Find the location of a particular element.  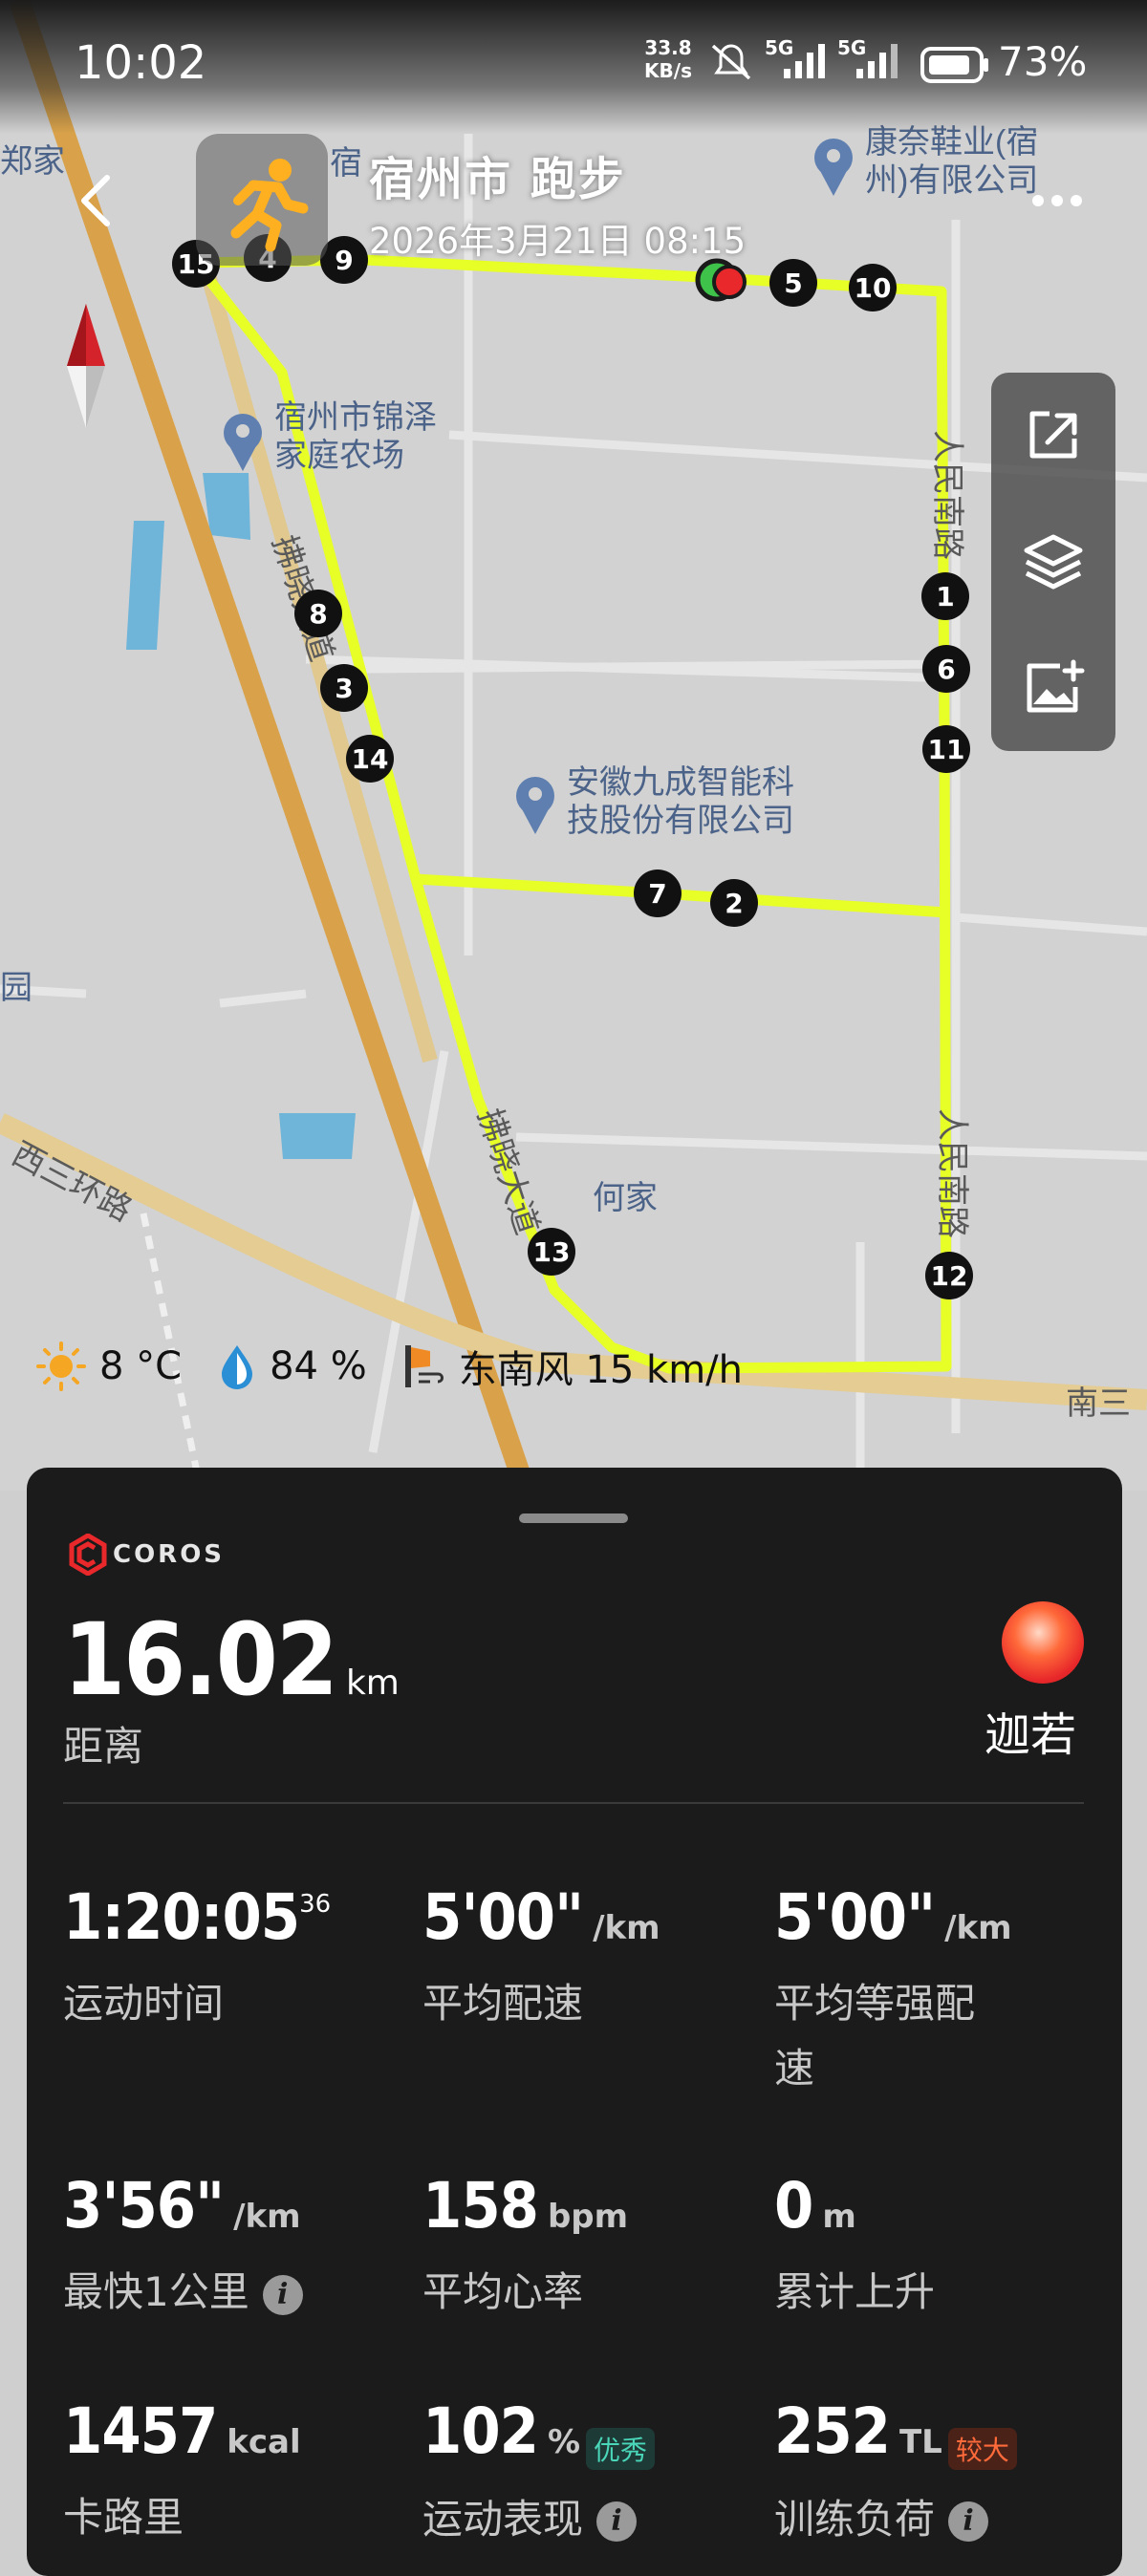

running-icon is located at coordinates (269, 205).